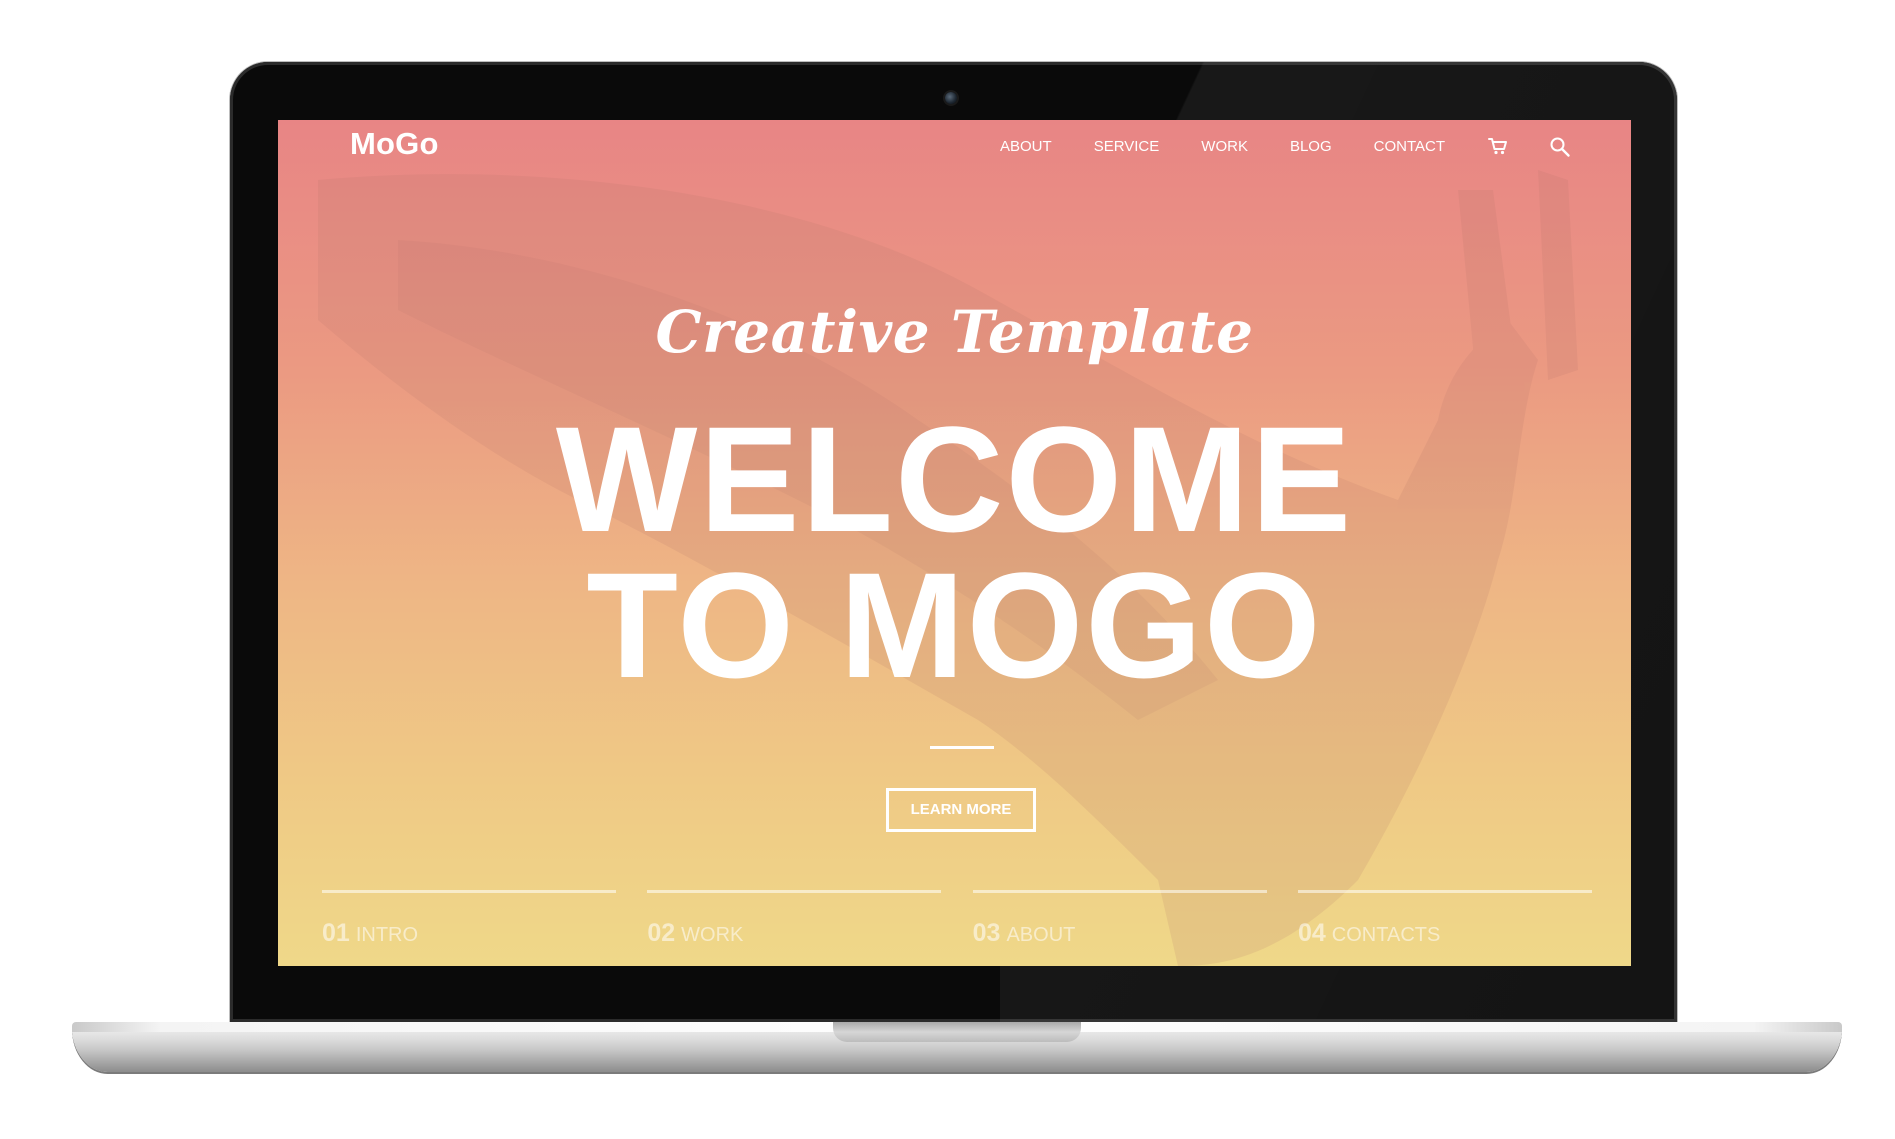  What do you see at coordinates (1560, 146) in the screenshot?
I see `search-icon` at bounding box center [1560, 146].